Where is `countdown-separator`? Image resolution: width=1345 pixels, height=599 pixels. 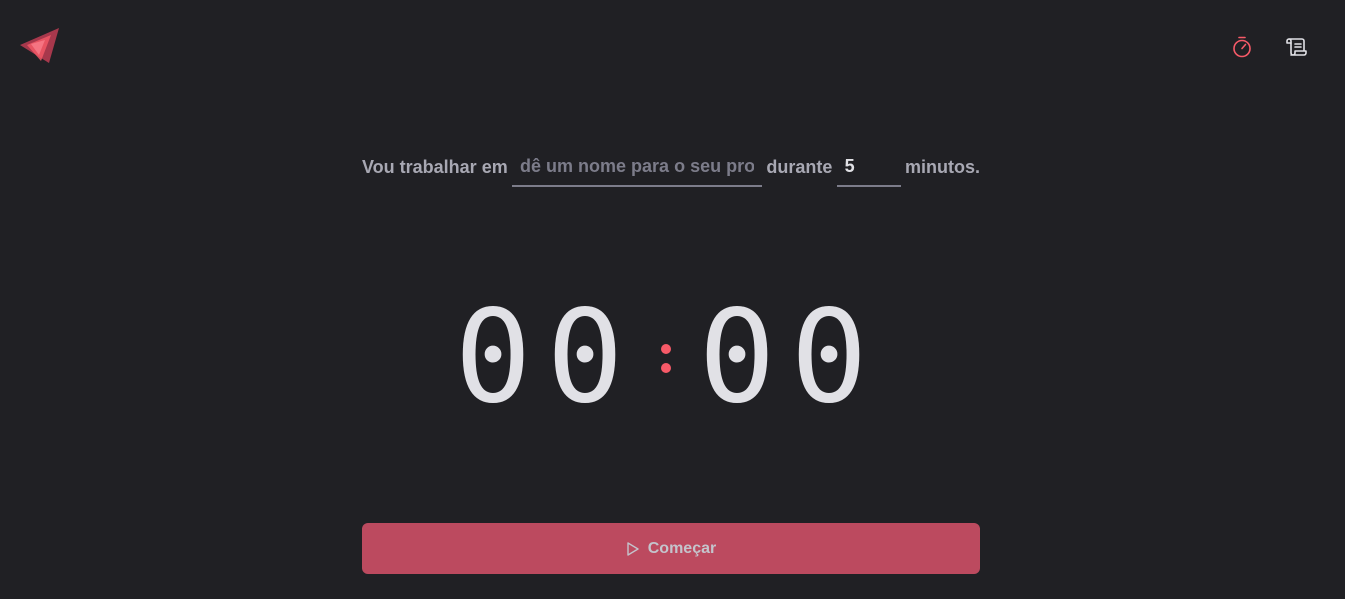 countdown-separator is located at coordinates (666, 358).